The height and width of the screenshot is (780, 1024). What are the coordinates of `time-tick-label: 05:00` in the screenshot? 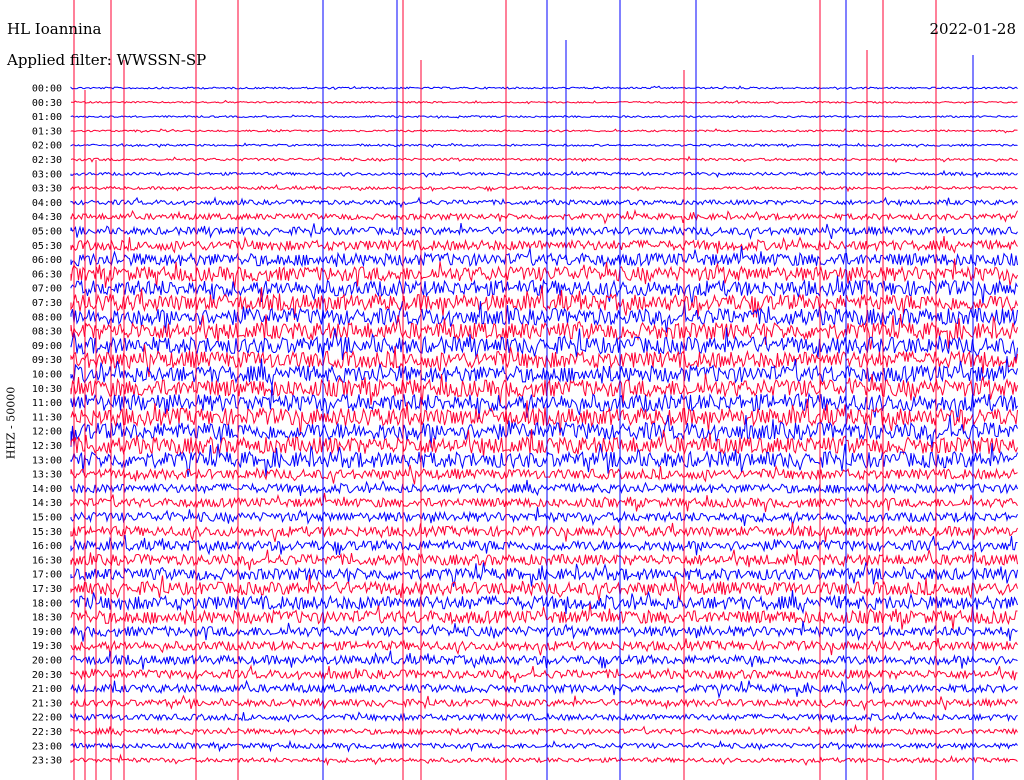 It's located at (47, 232).